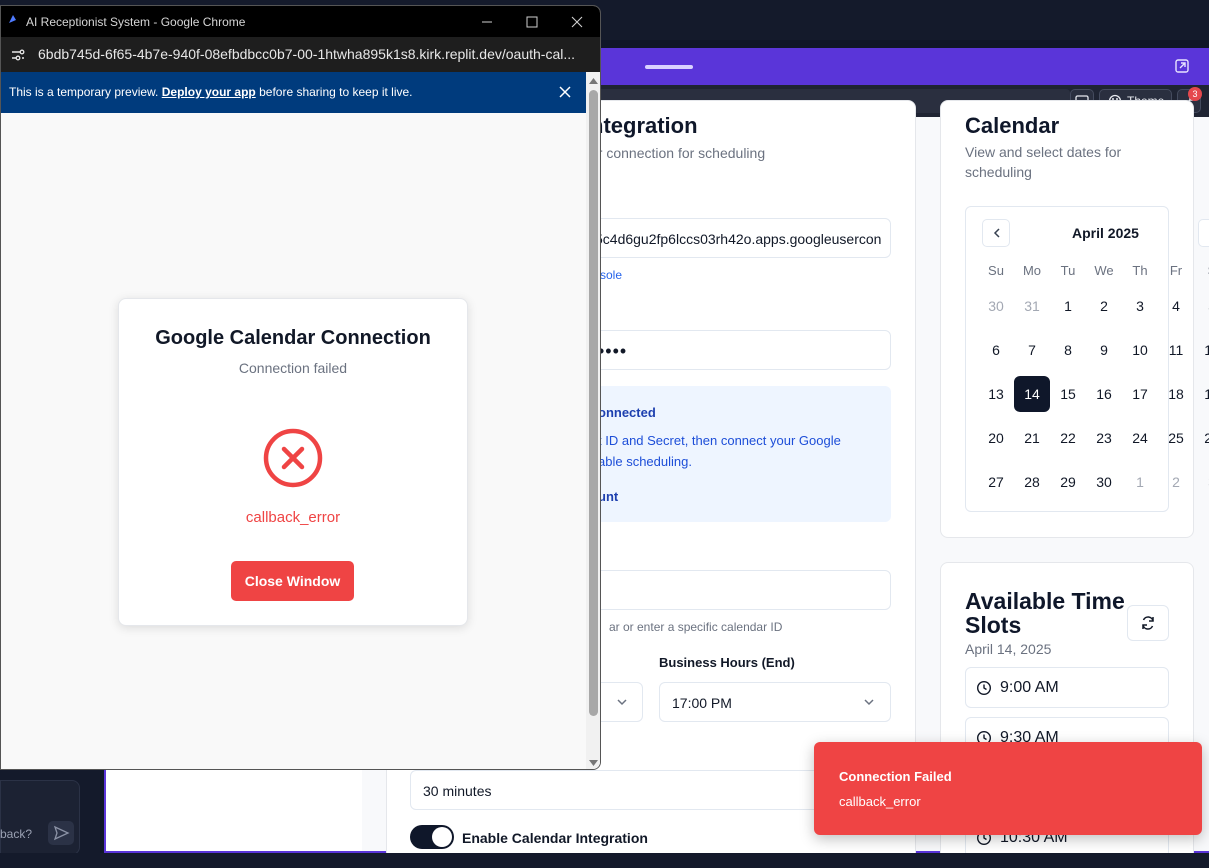  Describe the element at coordinates (996, 350) in the screenshot. I see `calendar-day: 6` at that location.